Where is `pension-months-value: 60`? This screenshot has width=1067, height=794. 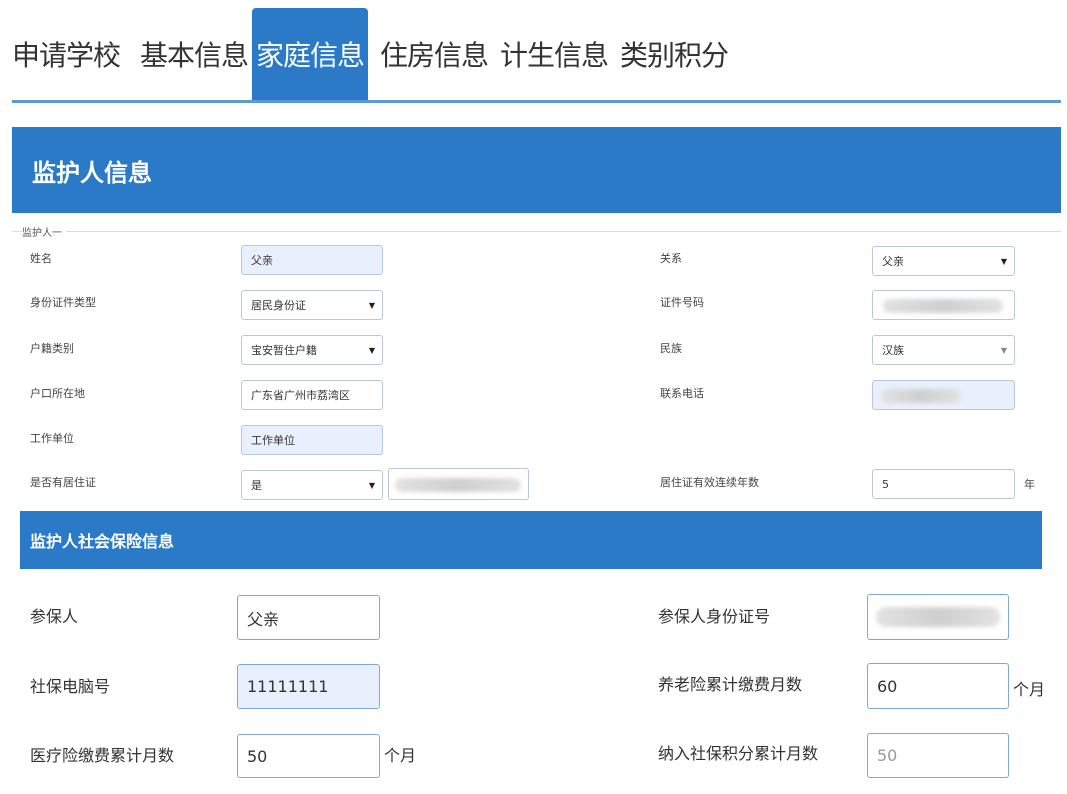
pension-months-value: 60 is located at coordinates (887, 686).